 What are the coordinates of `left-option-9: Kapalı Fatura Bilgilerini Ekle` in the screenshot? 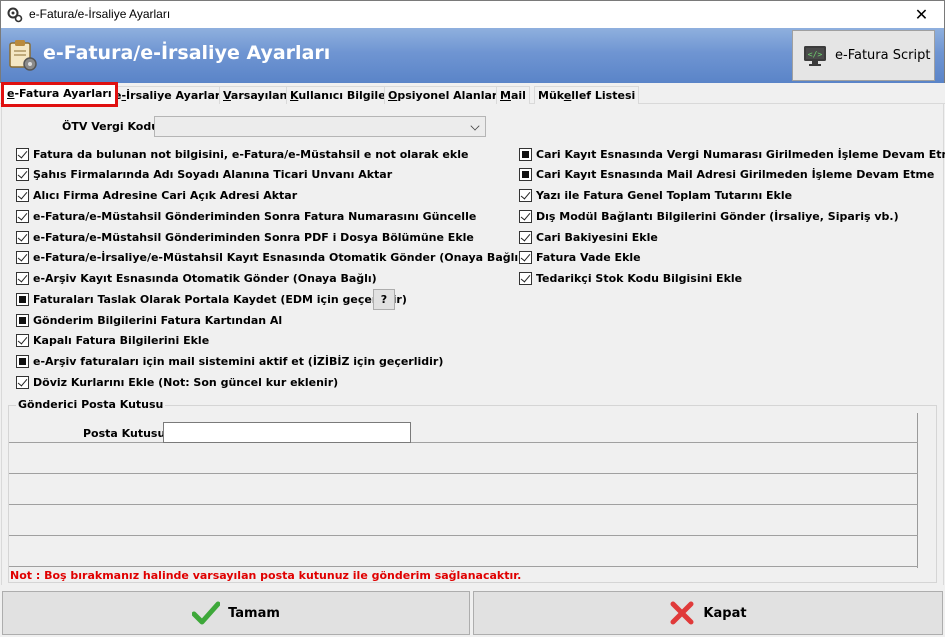 It's located at (112, 341).